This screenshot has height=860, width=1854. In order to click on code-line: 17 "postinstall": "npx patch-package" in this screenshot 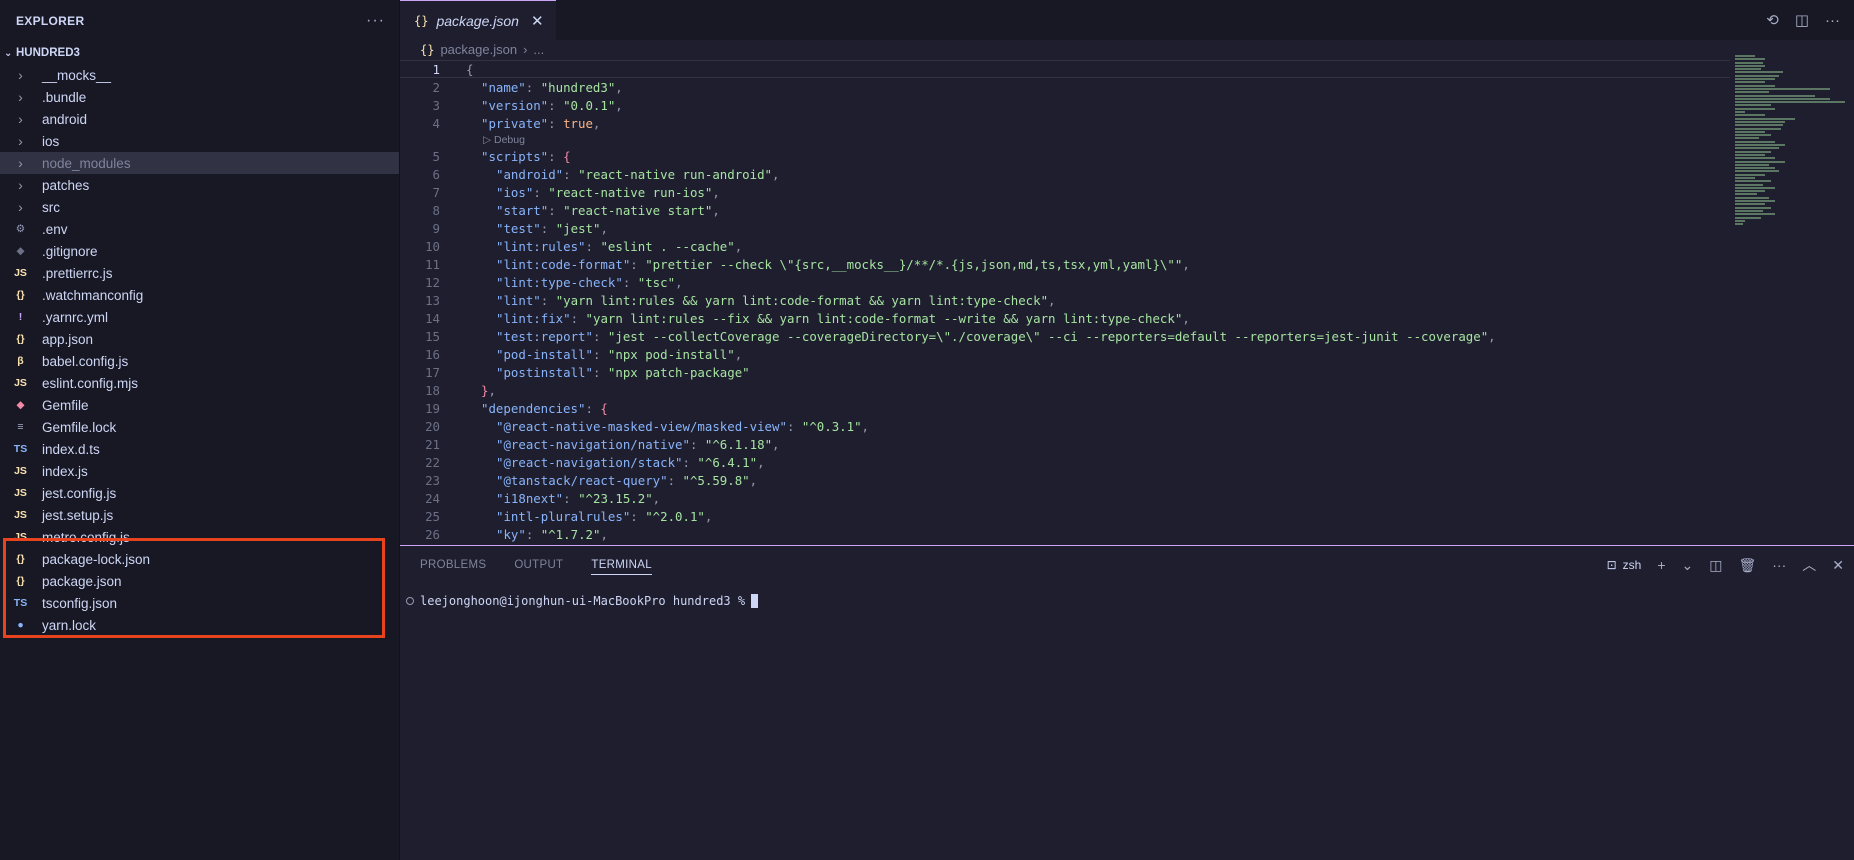, I will do `click(1065, 372)`.